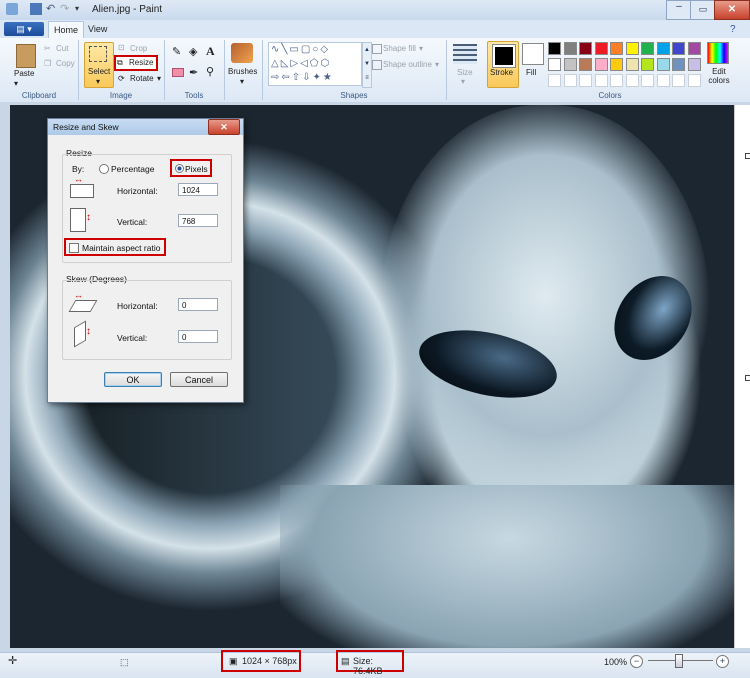 The height and width of the screenshot is (678, 750). What do you see at coordinates (732, 10) in the screenshot?
I see `close-button: ✕` at bounding box center [732, 10].